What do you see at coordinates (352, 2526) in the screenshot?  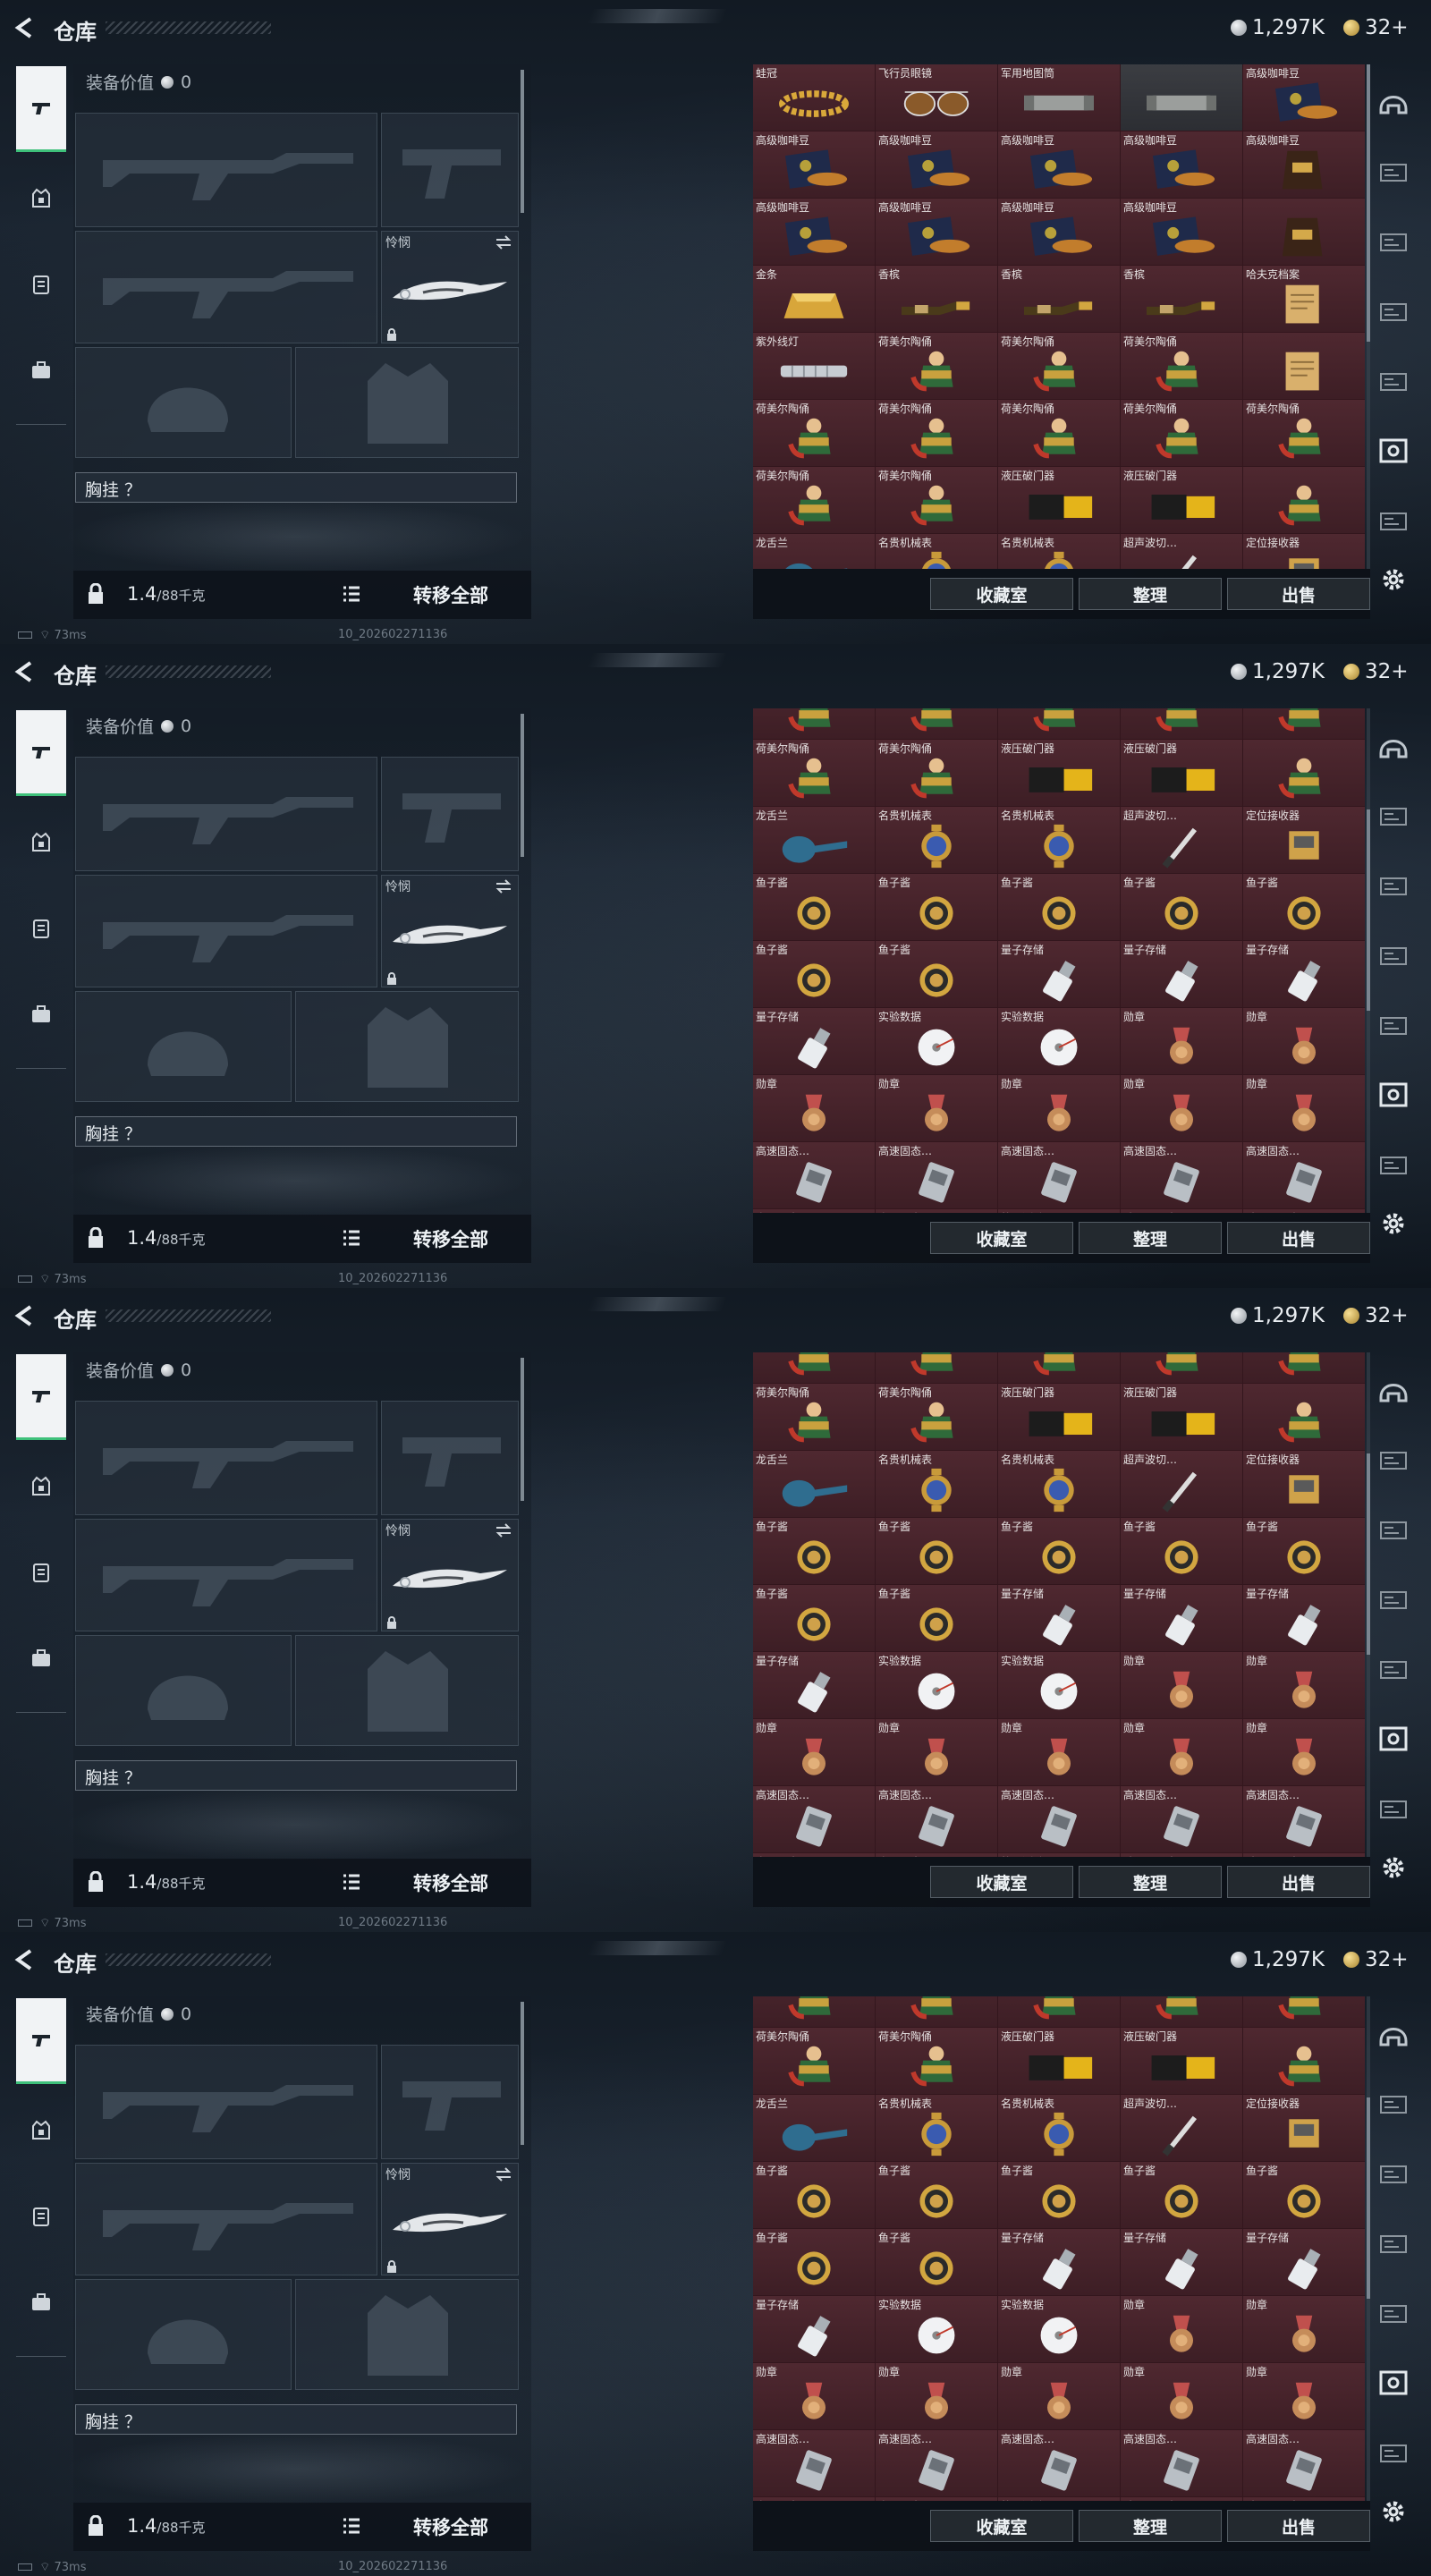 I see `list-icon` at bounding box center [352, 2526].